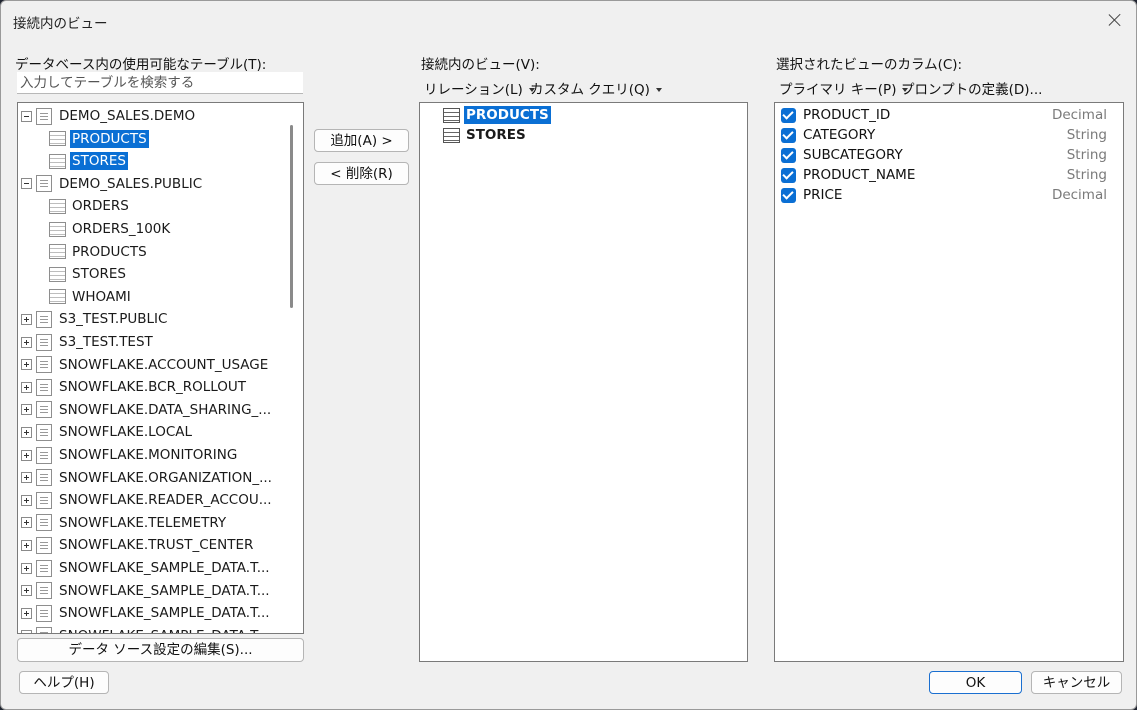 The image size is (1137, 710). I want to click on relation-menu: リレーション(L), so click(479, 88).